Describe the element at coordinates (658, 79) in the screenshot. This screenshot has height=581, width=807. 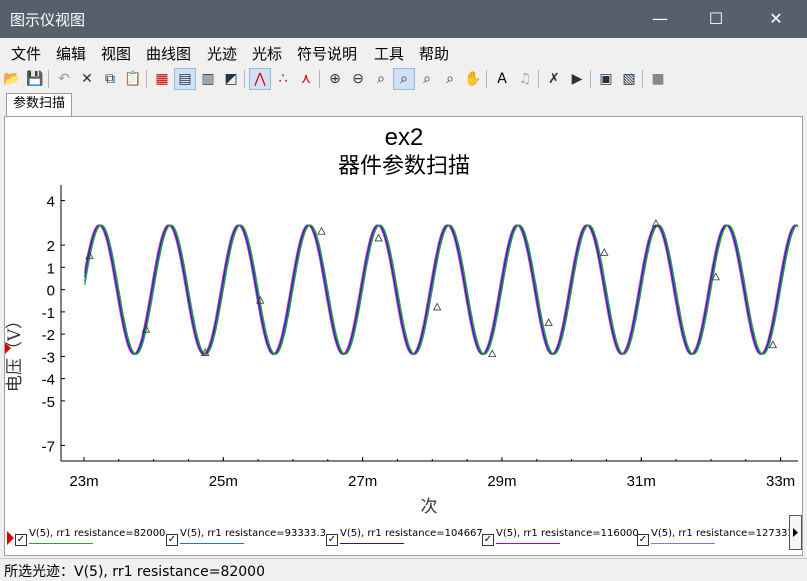
I see `stop-icon: ■` at that location.